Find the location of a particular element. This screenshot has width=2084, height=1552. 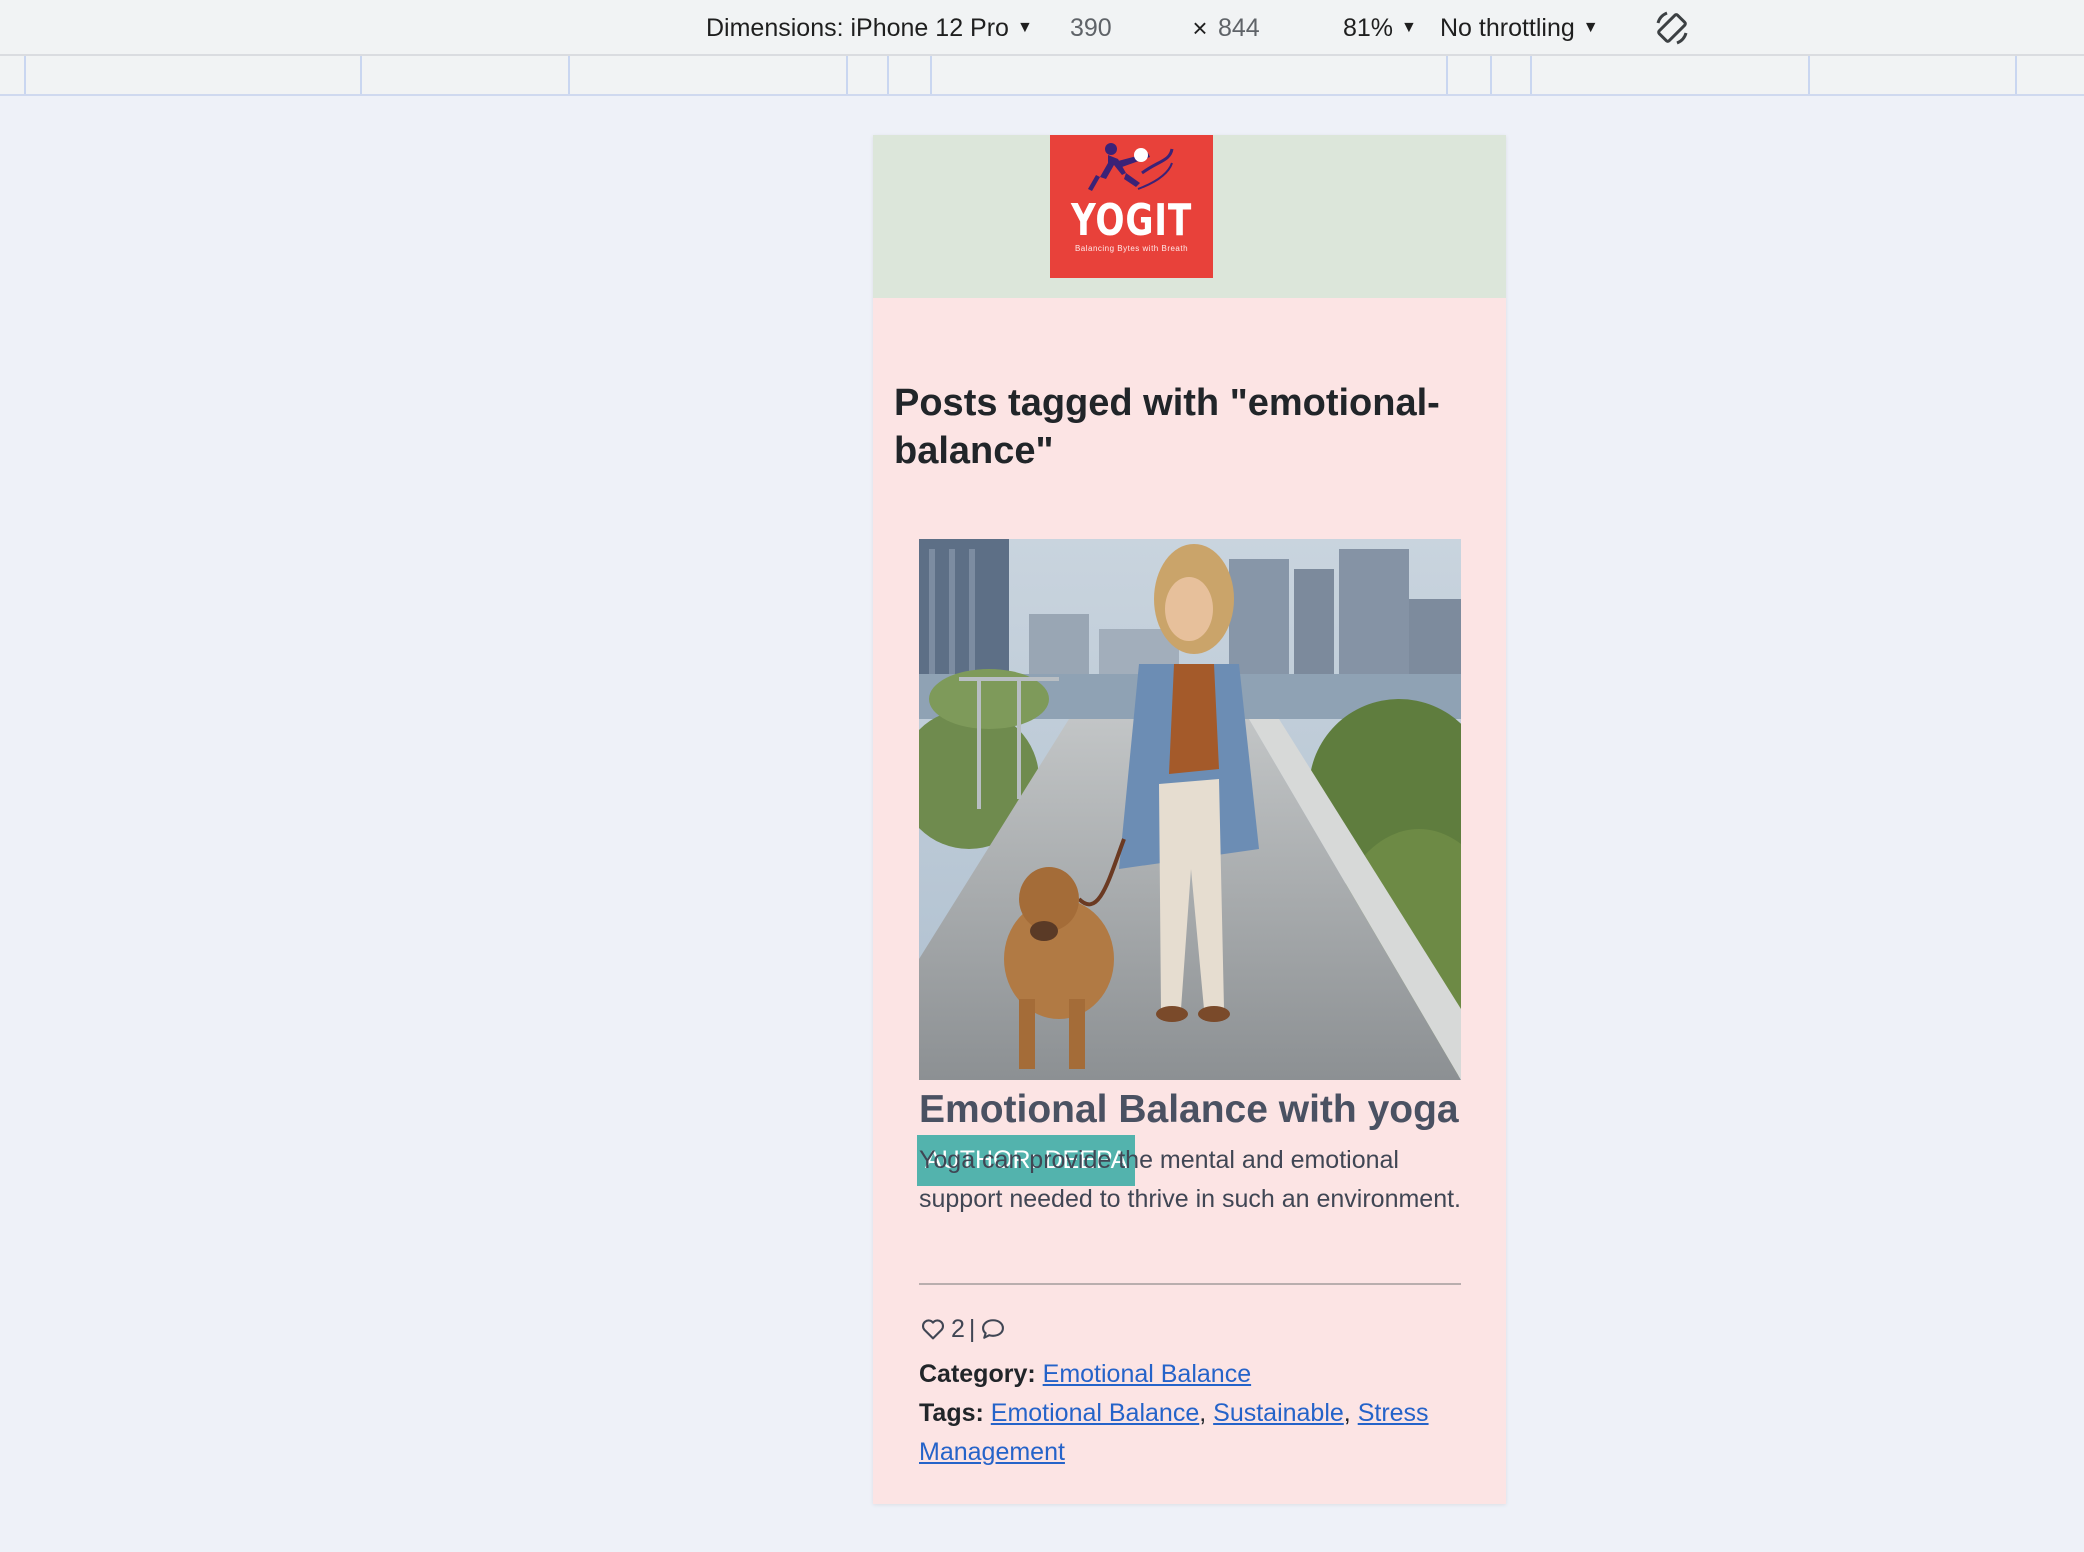

tags-label: Tags: is located at coordinates (955, 1413).